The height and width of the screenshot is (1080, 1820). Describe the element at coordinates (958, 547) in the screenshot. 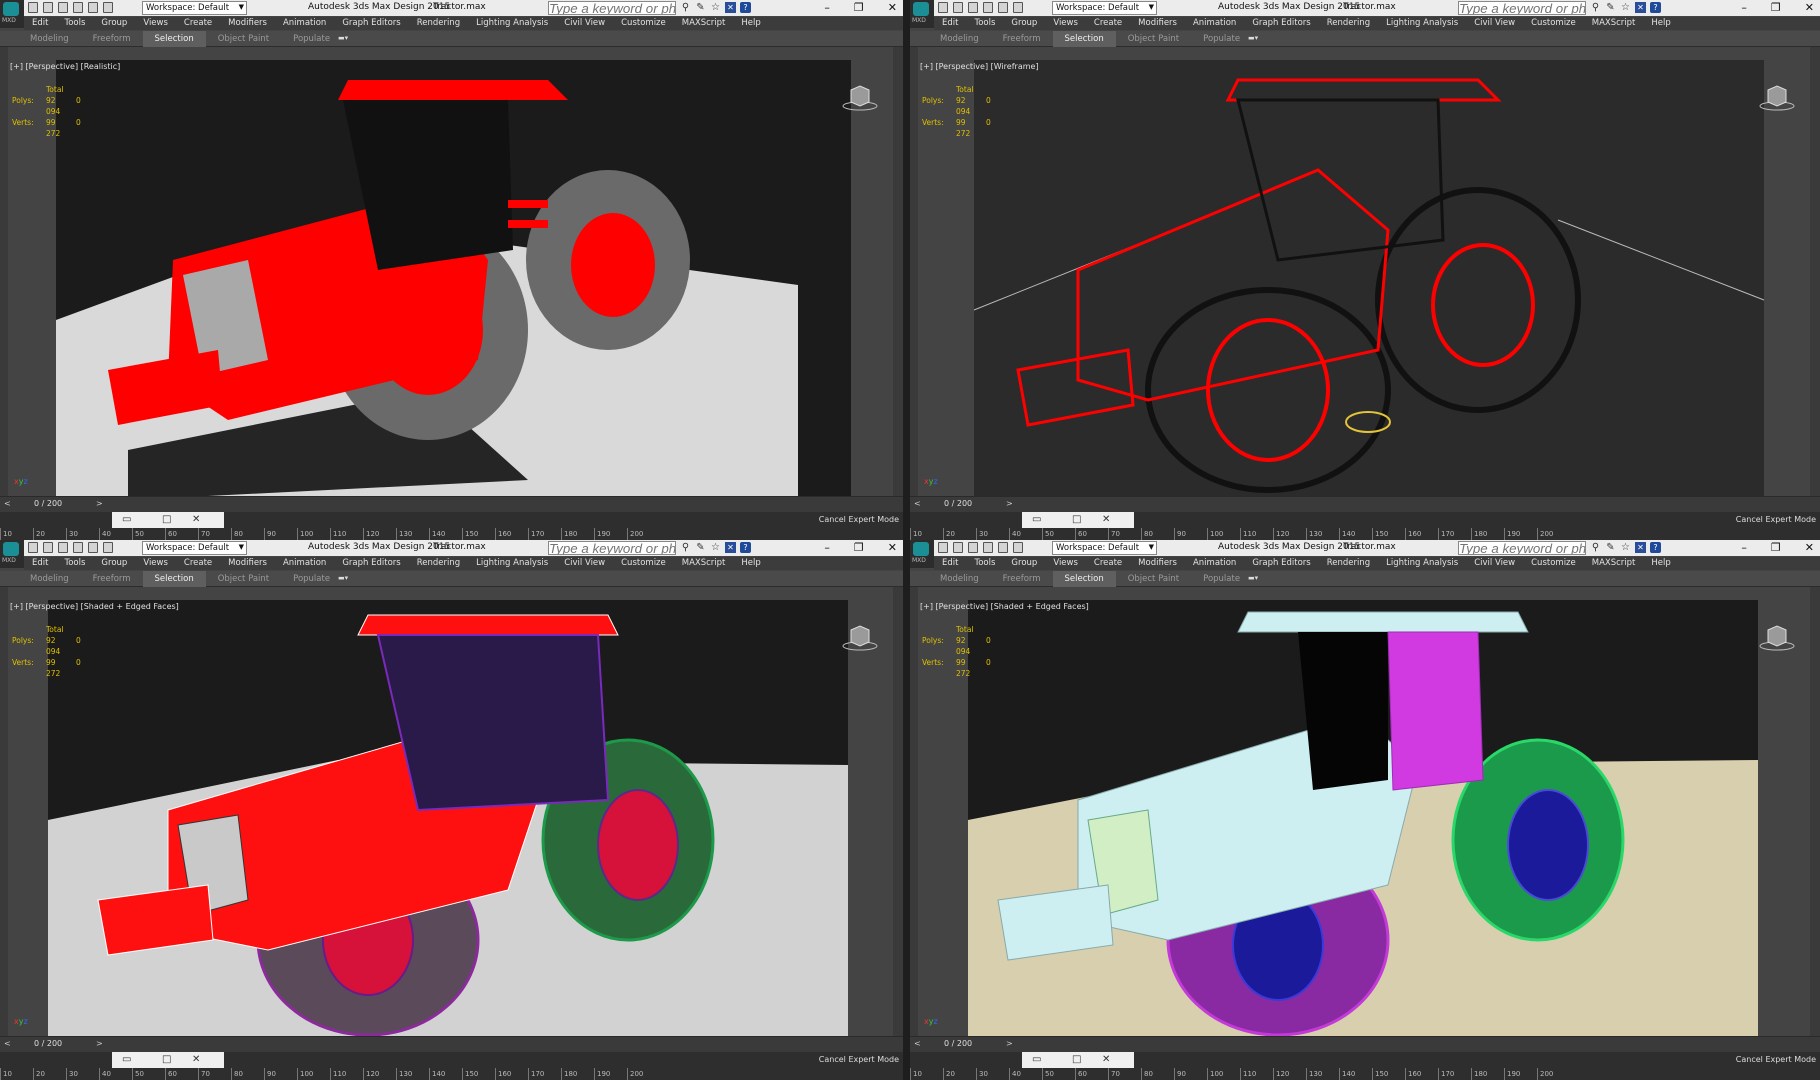

I see `open-file-icon` at that location.